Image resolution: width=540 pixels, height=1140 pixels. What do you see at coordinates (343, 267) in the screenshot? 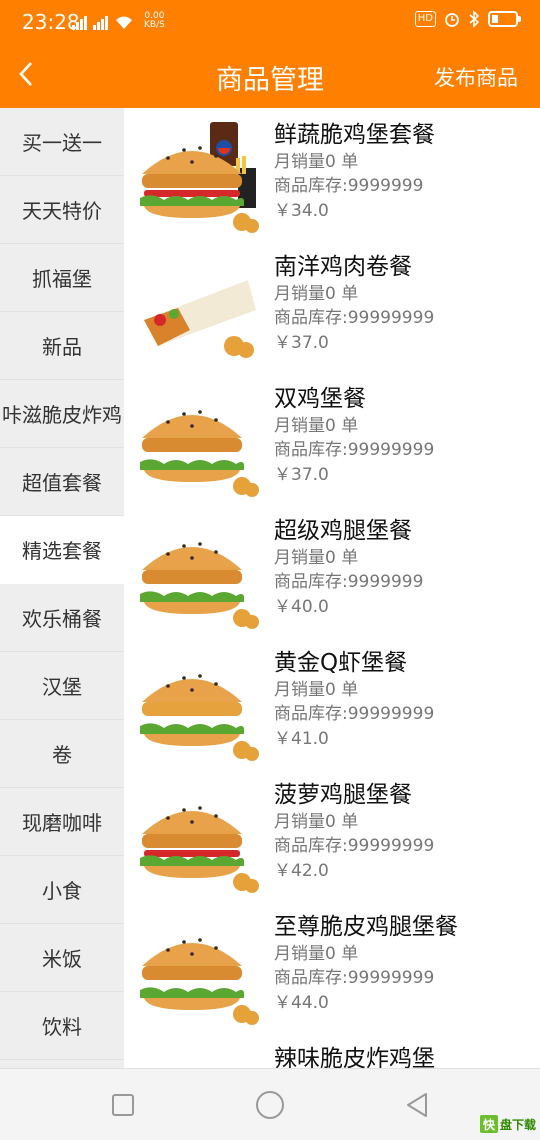
I see `product-name: 南洋鸡肉卷餐` at bounding box center [343, 267].